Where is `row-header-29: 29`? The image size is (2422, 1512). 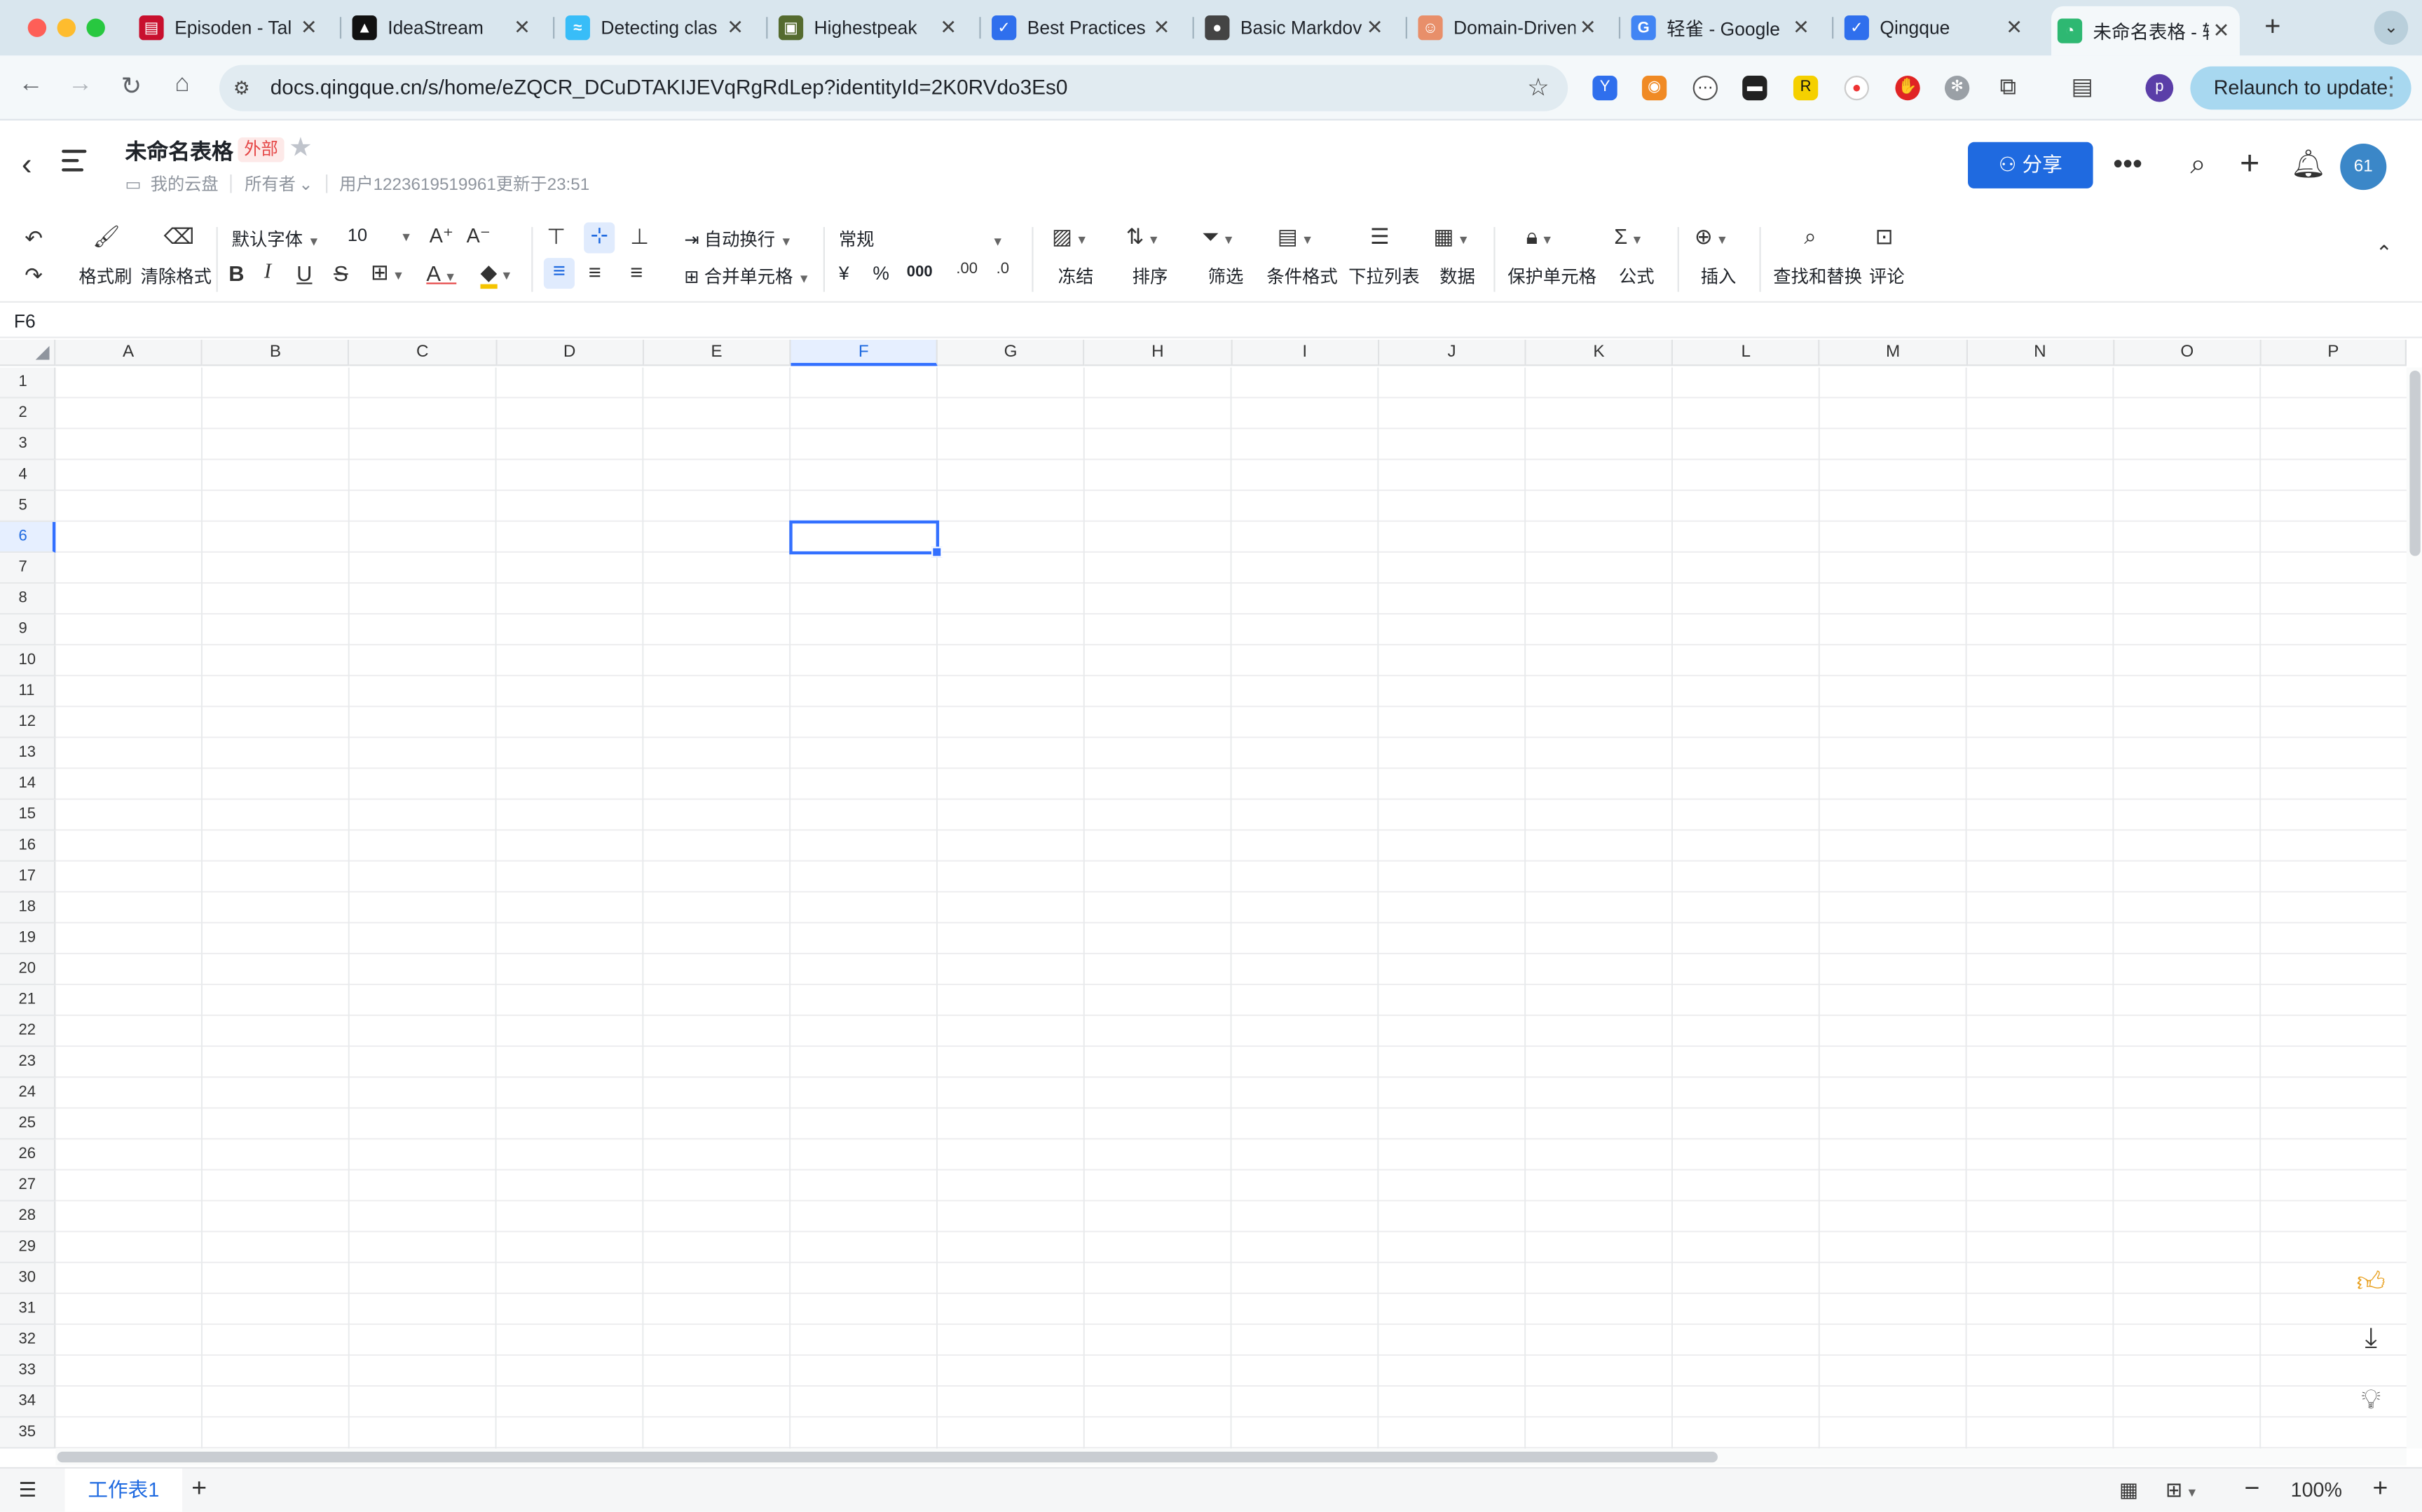
row-header-29: 29 is located at coordinates (28, 1247).